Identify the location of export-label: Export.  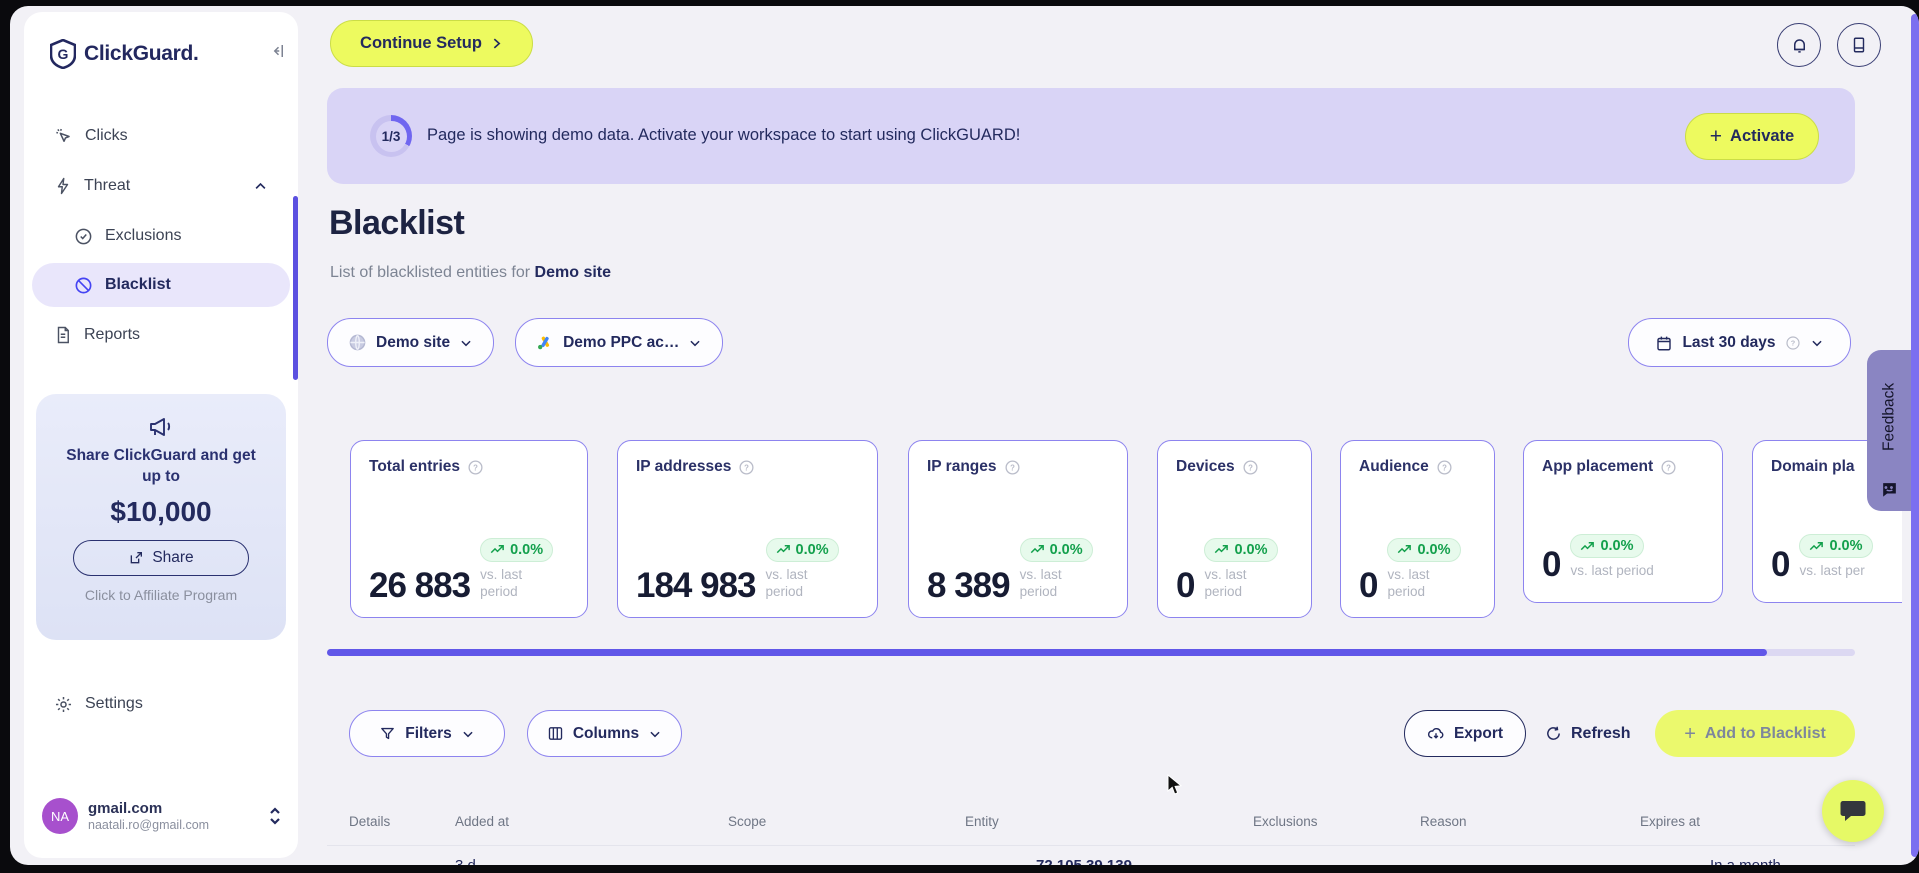
(1478, 733).